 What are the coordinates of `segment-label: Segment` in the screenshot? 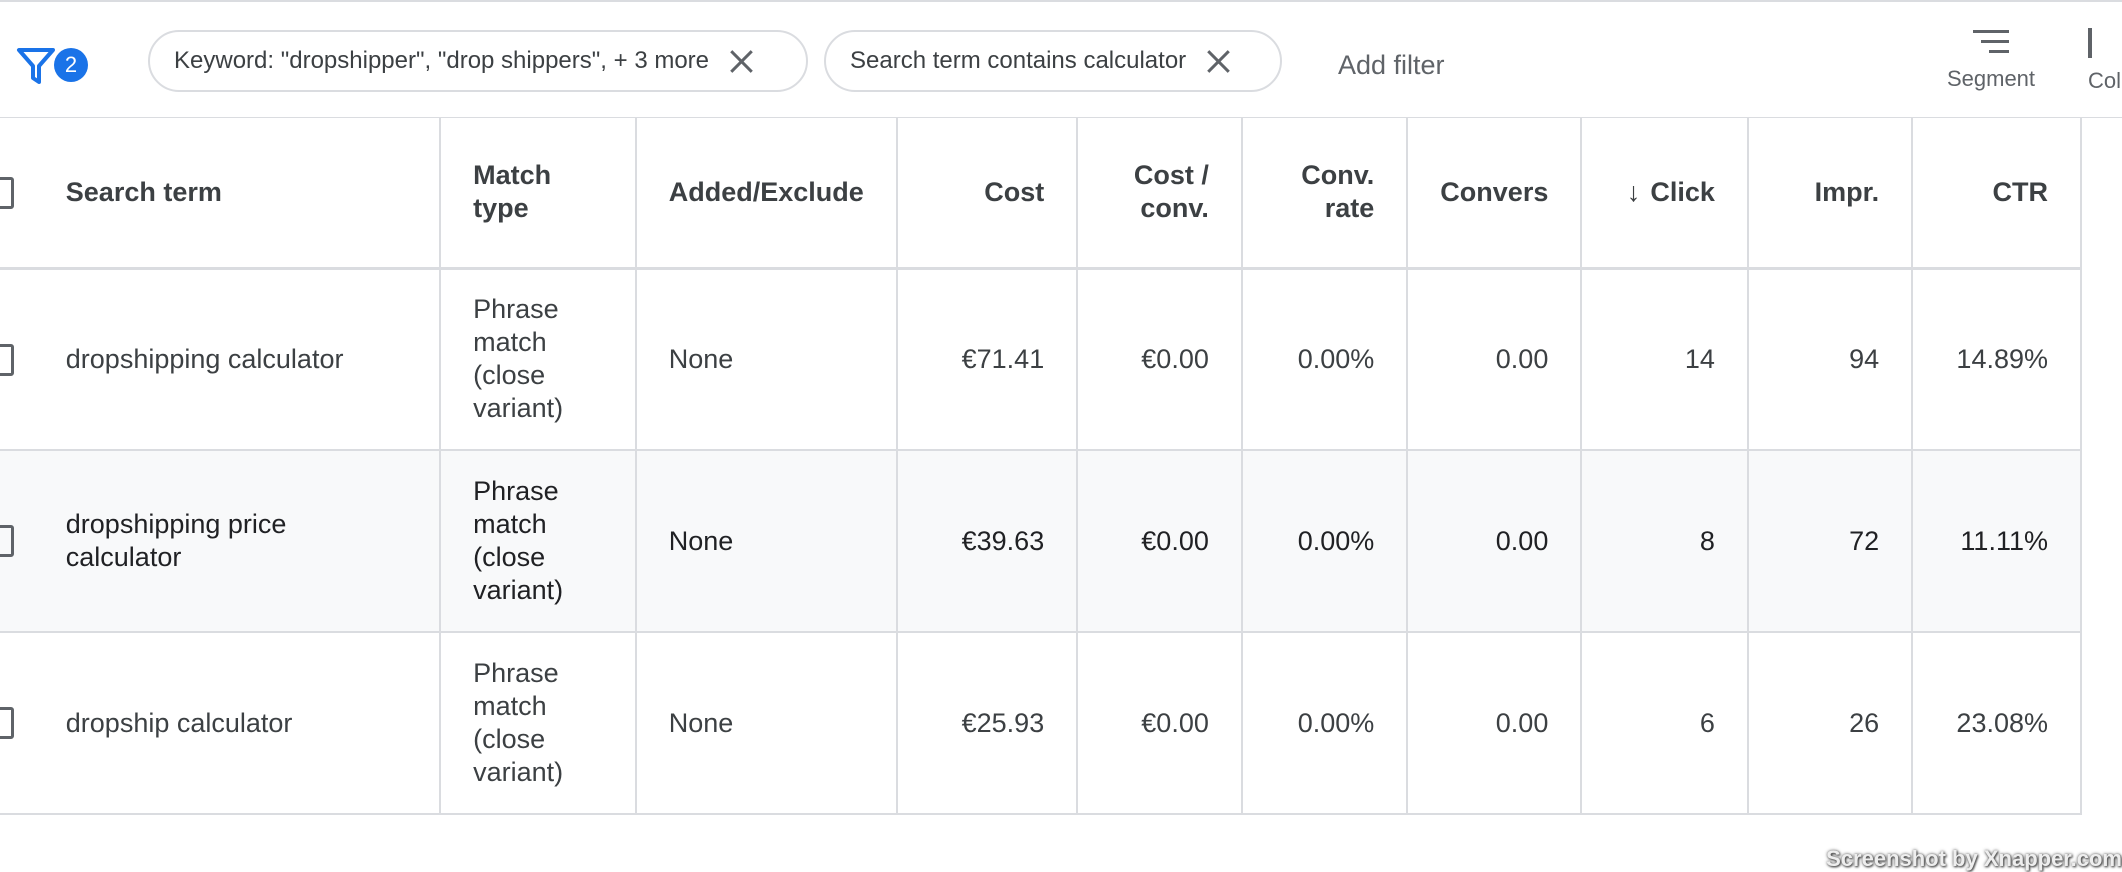 It's located at (1991, 78).